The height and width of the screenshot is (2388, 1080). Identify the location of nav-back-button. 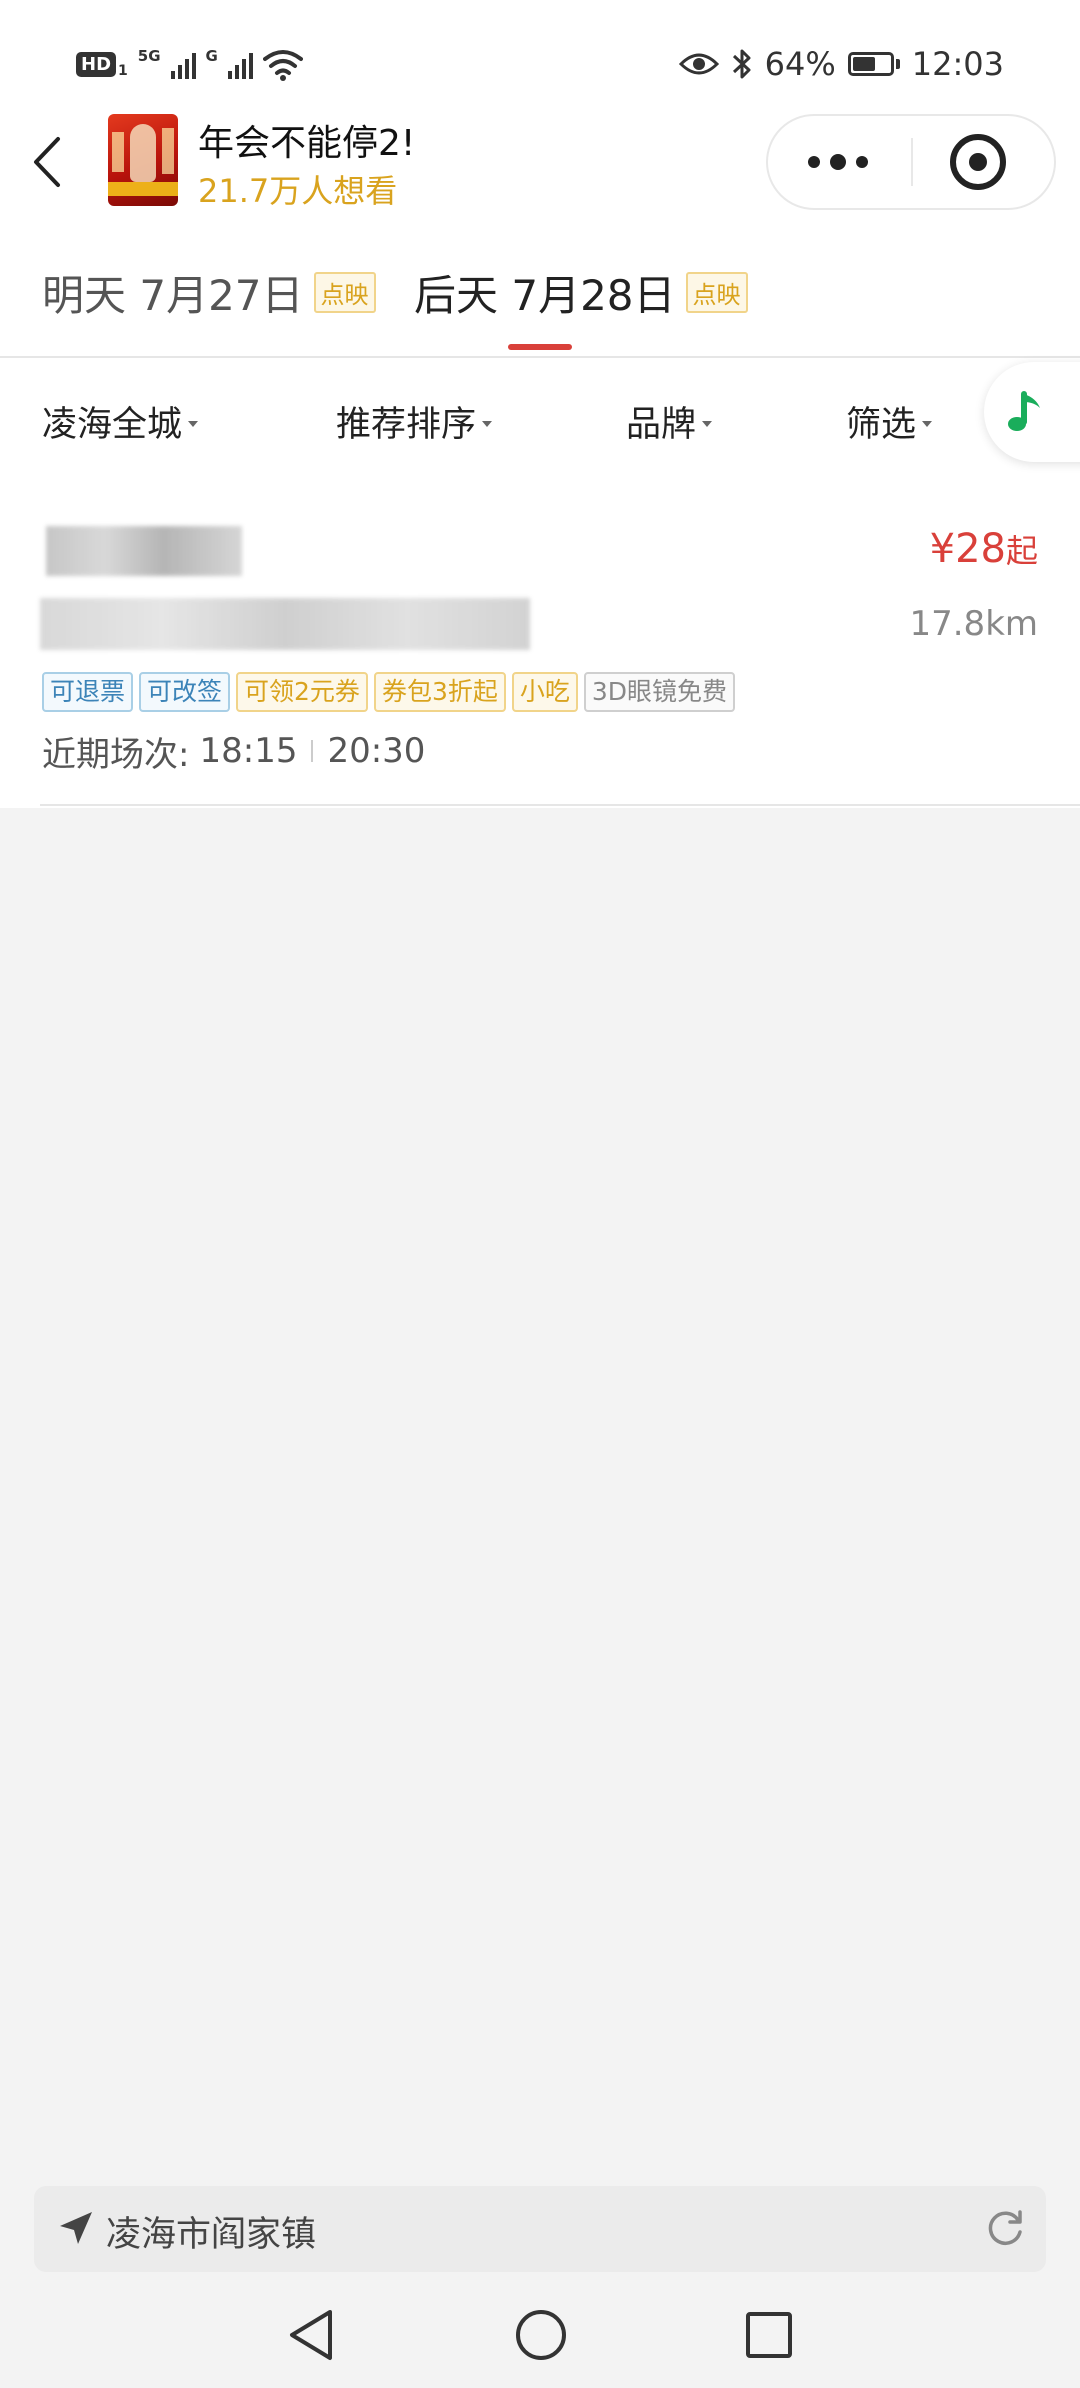
(311, 2335).